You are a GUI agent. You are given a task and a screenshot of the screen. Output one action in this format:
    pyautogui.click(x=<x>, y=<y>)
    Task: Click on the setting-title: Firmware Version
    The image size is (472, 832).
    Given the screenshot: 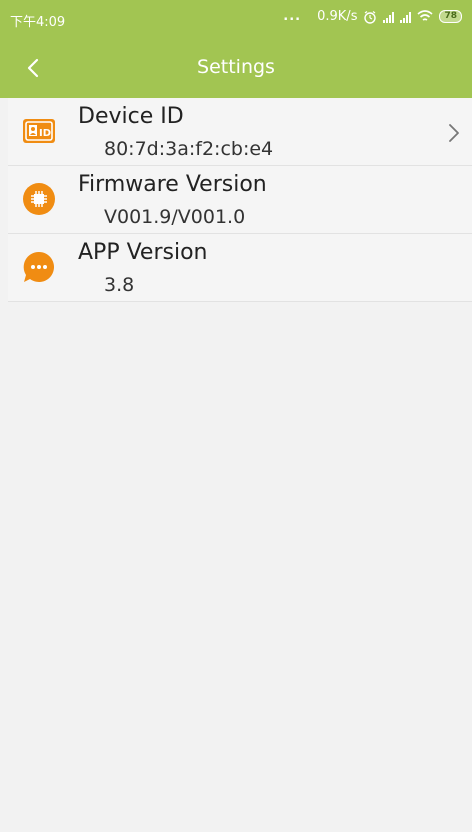 What is the action you would take?
    pyautogui.click(x=172, y=184)
    